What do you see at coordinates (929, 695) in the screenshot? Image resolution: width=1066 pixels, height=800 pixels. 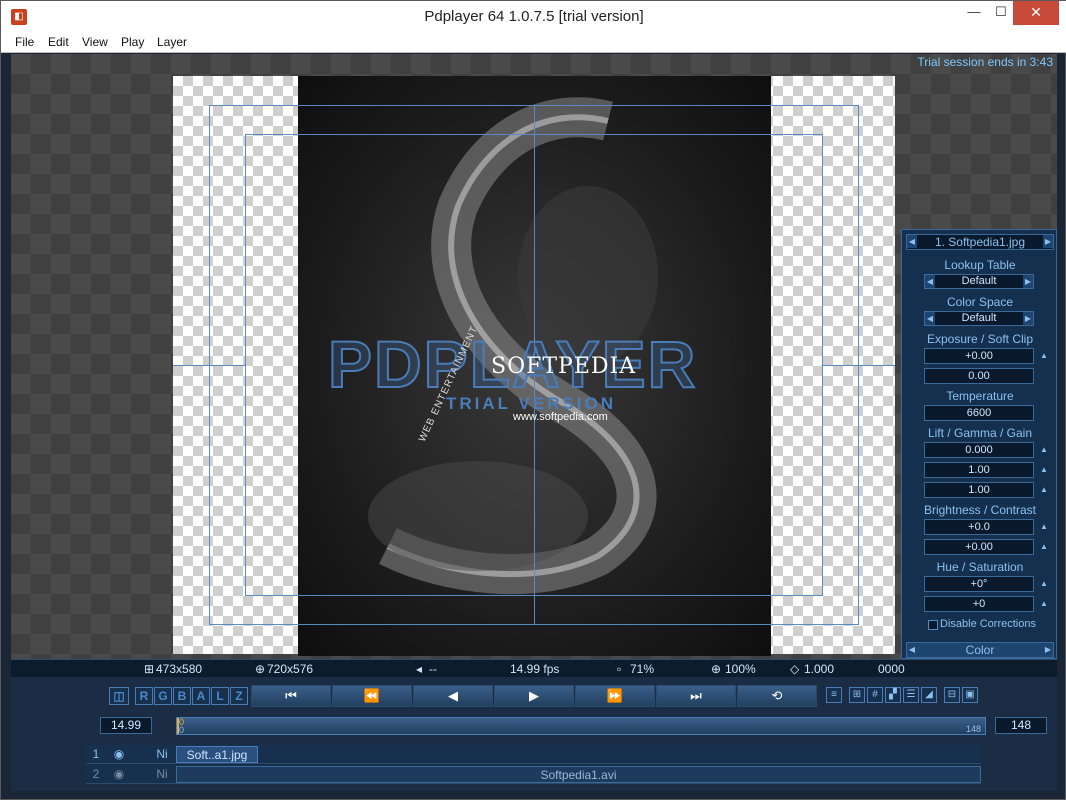 I see `gradient-icon: ◢` at bounding box center [929, 695].